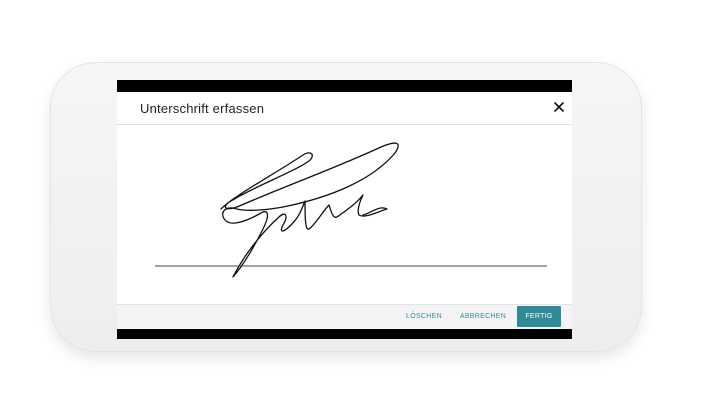 The image size is (720, 399). I want to click on signature-stroke, so click(309, 210).